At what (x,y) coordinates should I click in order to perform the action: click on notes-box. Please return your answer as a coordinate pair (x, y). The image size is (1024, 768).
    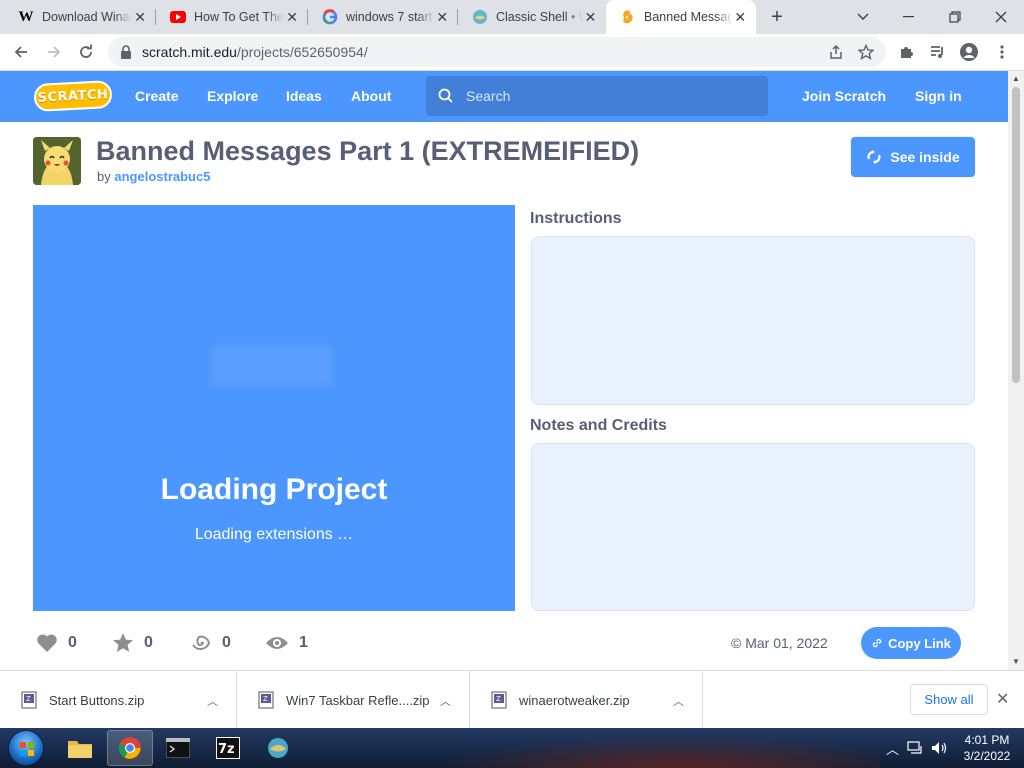
    Looking at the image, I should click on (753, 527).